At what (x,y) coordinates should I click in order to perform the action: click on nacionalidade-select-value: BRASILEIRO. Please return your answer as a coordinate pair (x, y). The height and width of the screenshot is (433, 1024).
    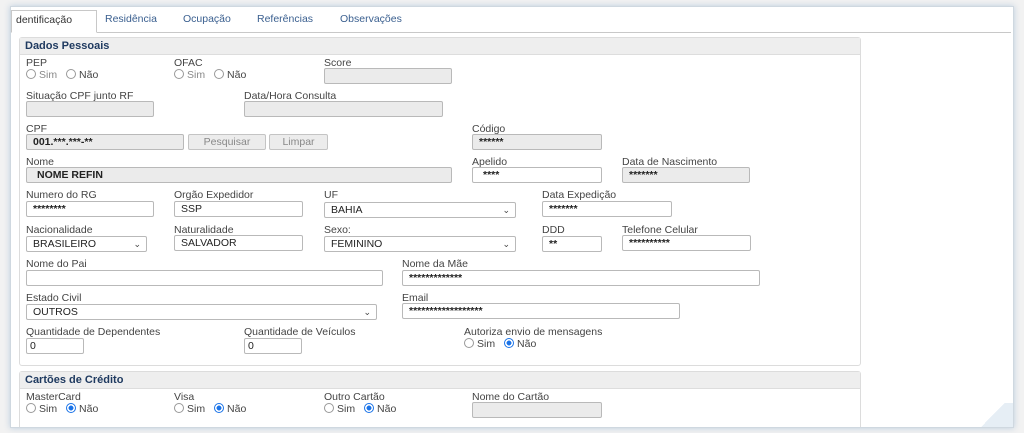
    Looking at the image, I should click on (65, 244).